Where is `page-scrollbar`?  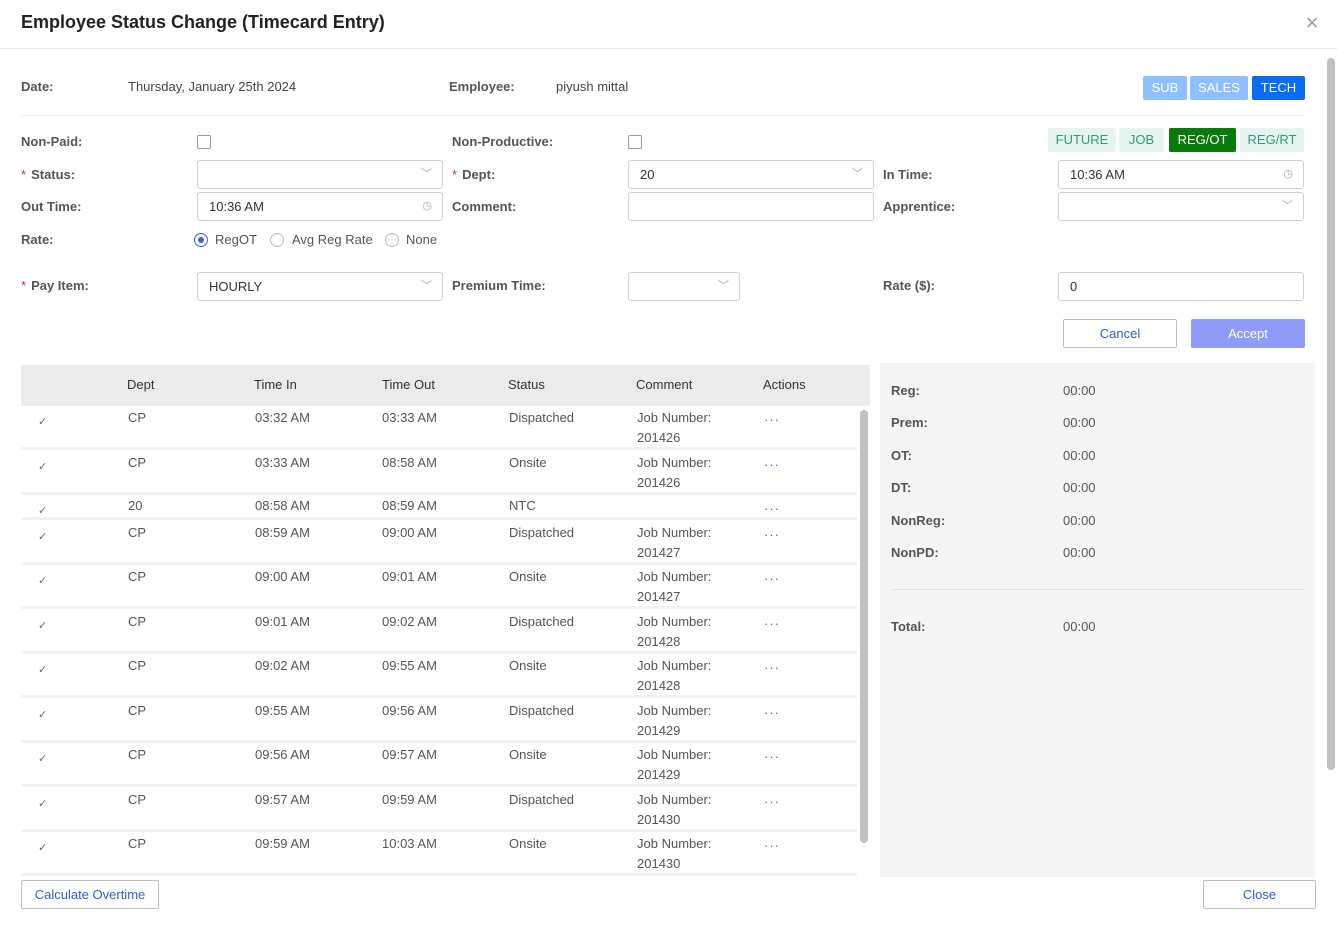
page-scrollbar is located at coordinates (1331, 414).